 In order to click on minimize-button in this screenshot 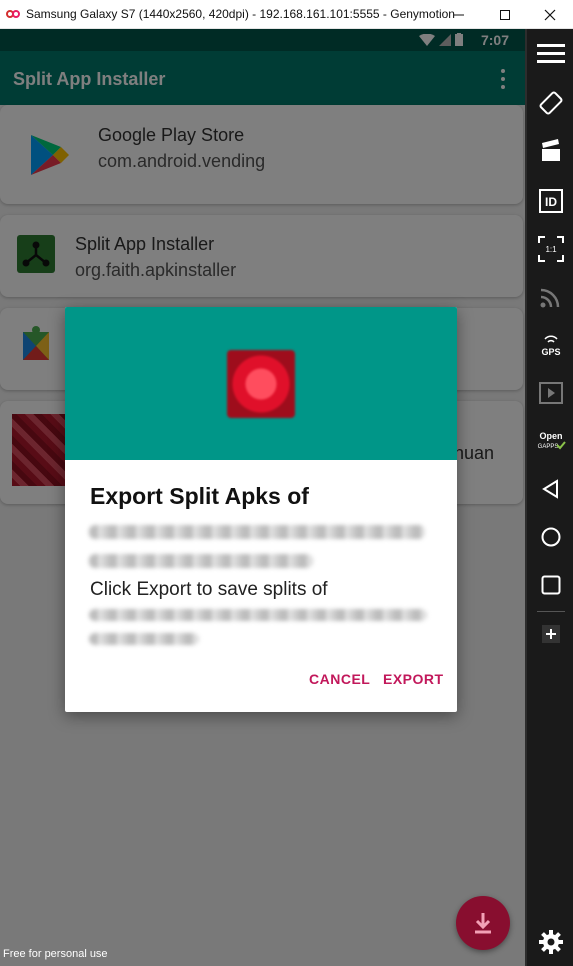, I will do `click(459, 14)`.